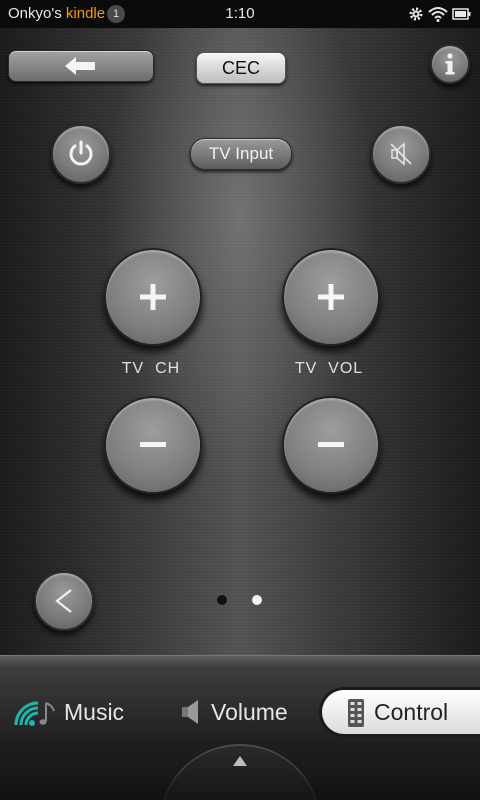  What do you see at coordinates (240, 761) in the screenshot?
I see `expand-up-arrow-icon` at bounding box center [240, 761].